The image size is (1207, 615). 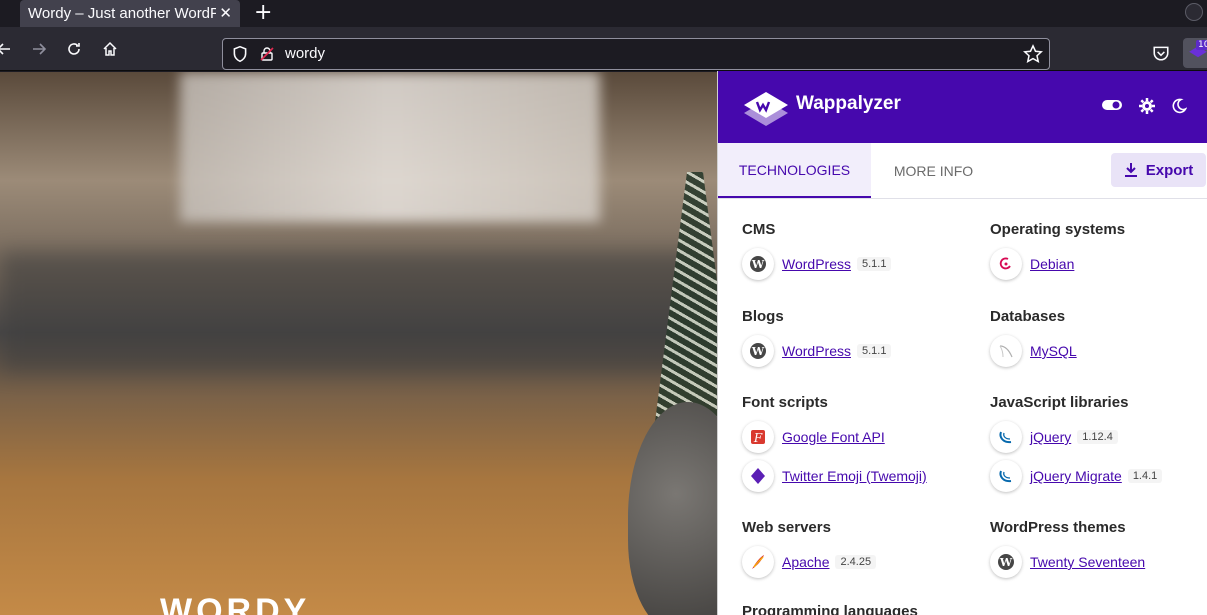 What do you see at coordinates (305, 53) in the screenshot?
I see `url-text: wordy` at bounding box center [305, 53].